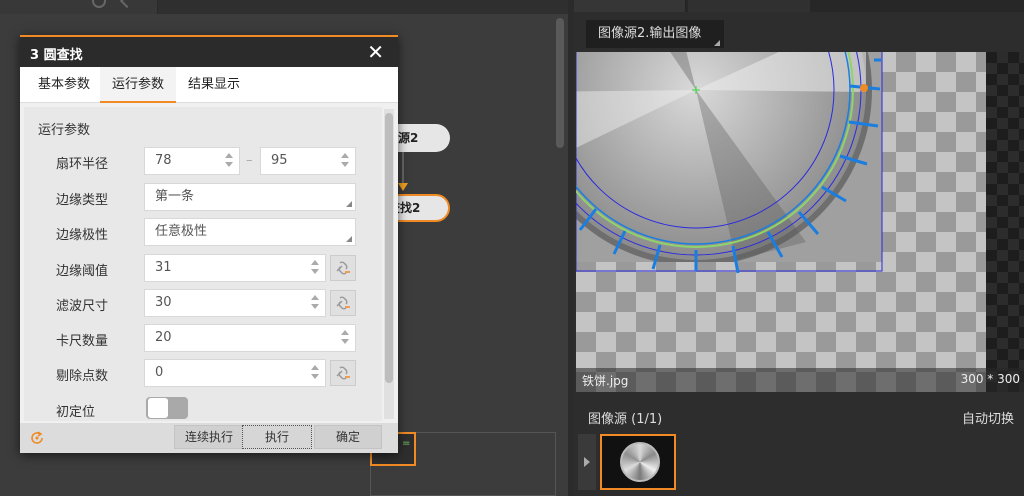  What do you see at coordinates (56, 55) in the screenshot?
I see `dialog-title: 3 圆查找` at bounding box center [56, 55].